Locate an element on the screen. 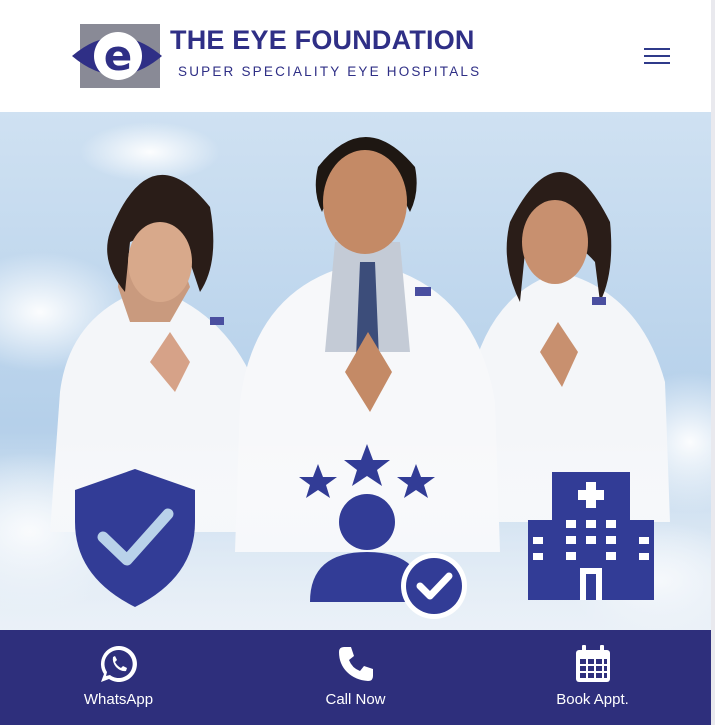 This screenshot has height=725, width=715. calendar-icon is located at coordinates (592, 663).